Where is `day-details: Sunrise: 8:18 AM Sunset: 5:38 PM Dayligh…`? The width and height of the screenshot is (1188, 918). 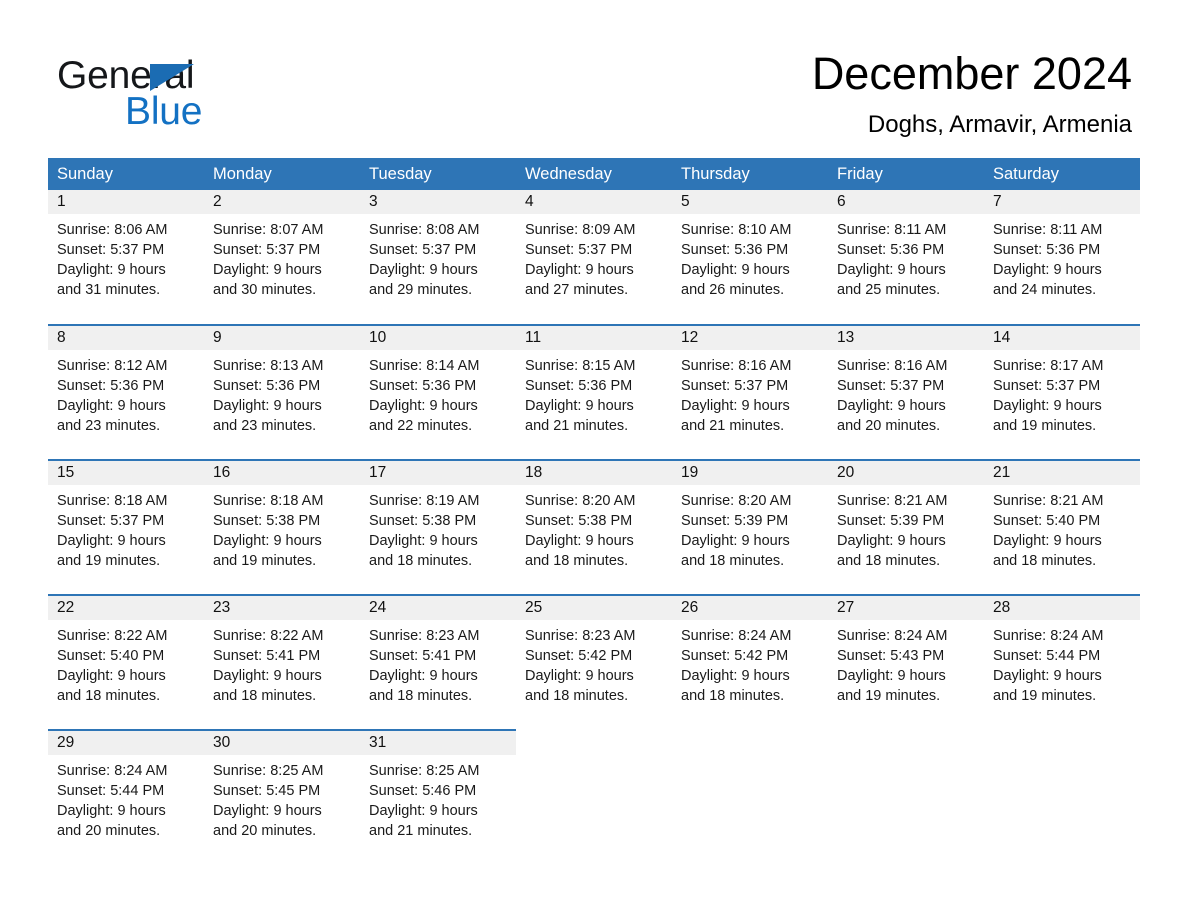 day-details: Sunrise: 8:18 AM Sunset: 5:38 PM Dayligh… is located at coordinates (282, 528).